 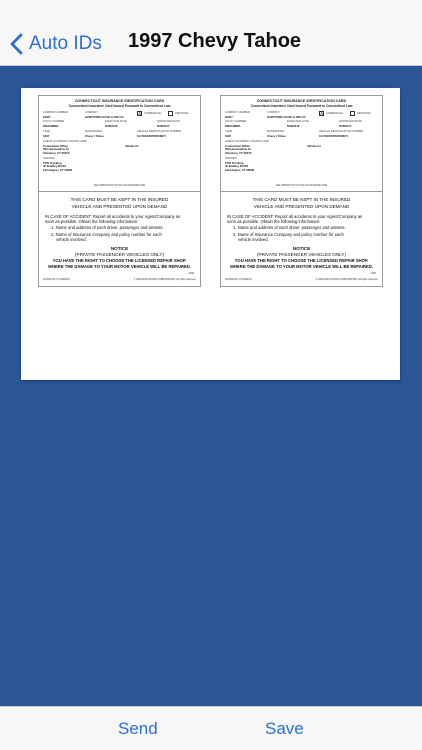 I want to click on save-button: Save, so click(x=284, y=729).